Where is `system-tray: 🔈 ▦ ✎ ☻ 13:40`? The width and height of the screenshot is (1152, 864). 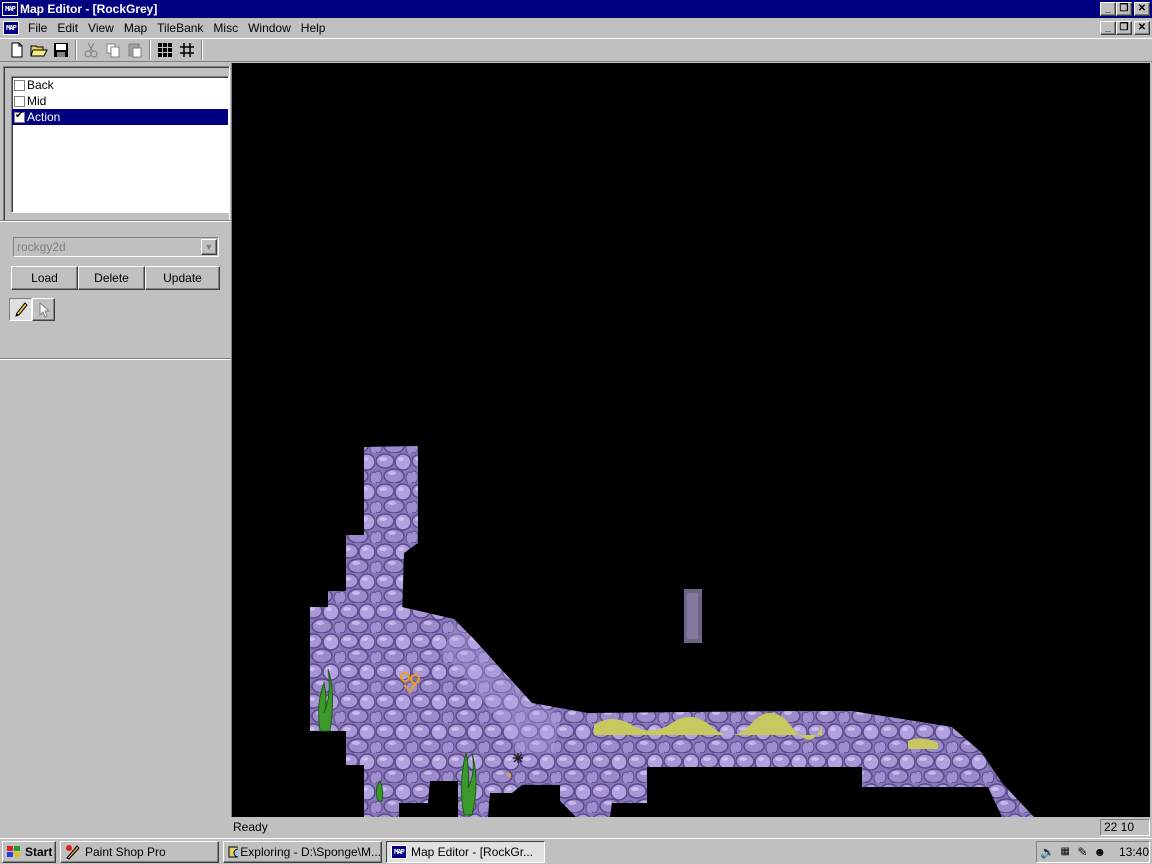
system-tray: 🔈 ▦ ✎ ☻ 13:40 is located at coordinates (1093, 852).